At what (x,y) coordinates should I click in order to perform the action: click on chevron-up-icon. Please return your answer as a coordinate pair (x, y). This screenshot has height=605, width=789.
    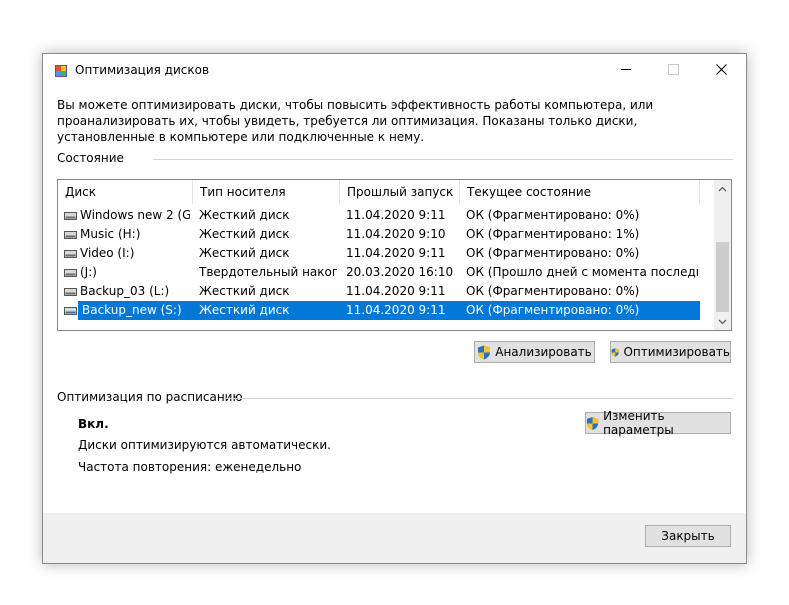
    Looking at the image, I should click on (722, 188).